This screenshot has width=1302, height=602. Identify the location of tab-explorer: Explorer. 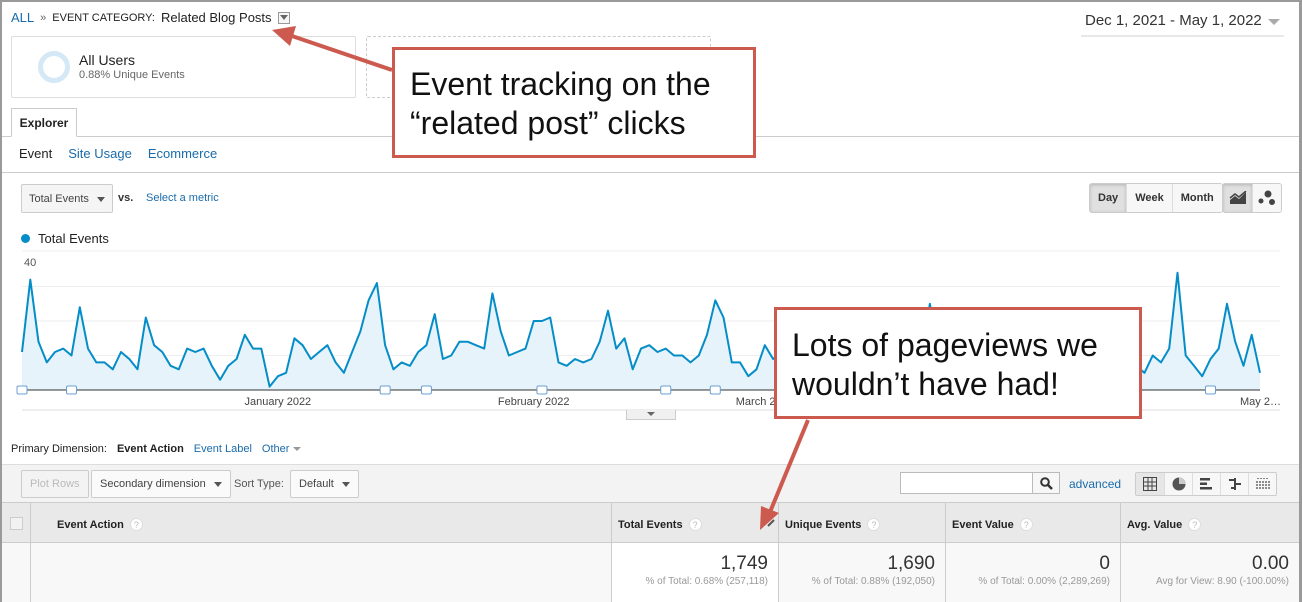
(44, 122).